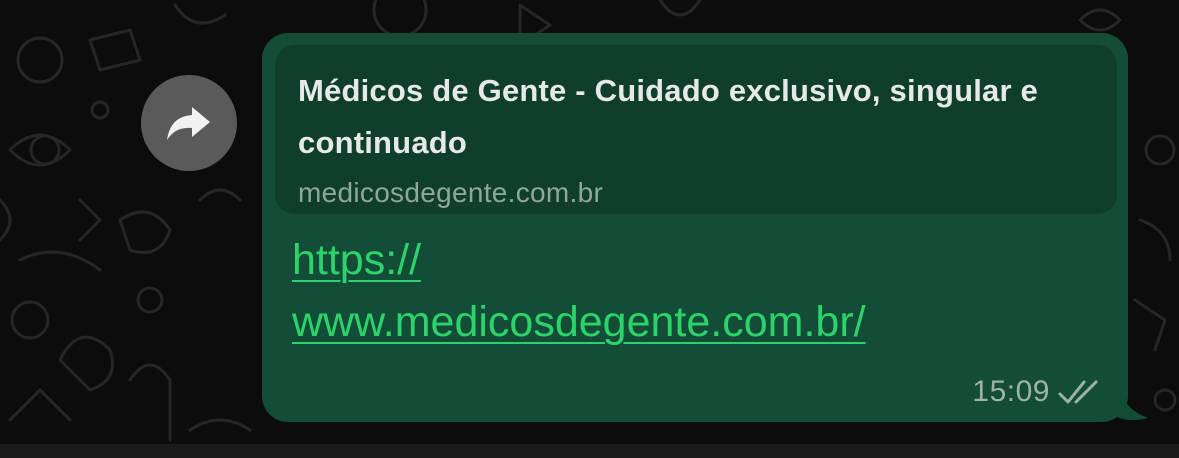 This screenshot has height=458, width=1179. What do you see at coordinates (1130, 395) in the screenshot?
I see `message-bubble-tail` at bounding box center [1130, 395].